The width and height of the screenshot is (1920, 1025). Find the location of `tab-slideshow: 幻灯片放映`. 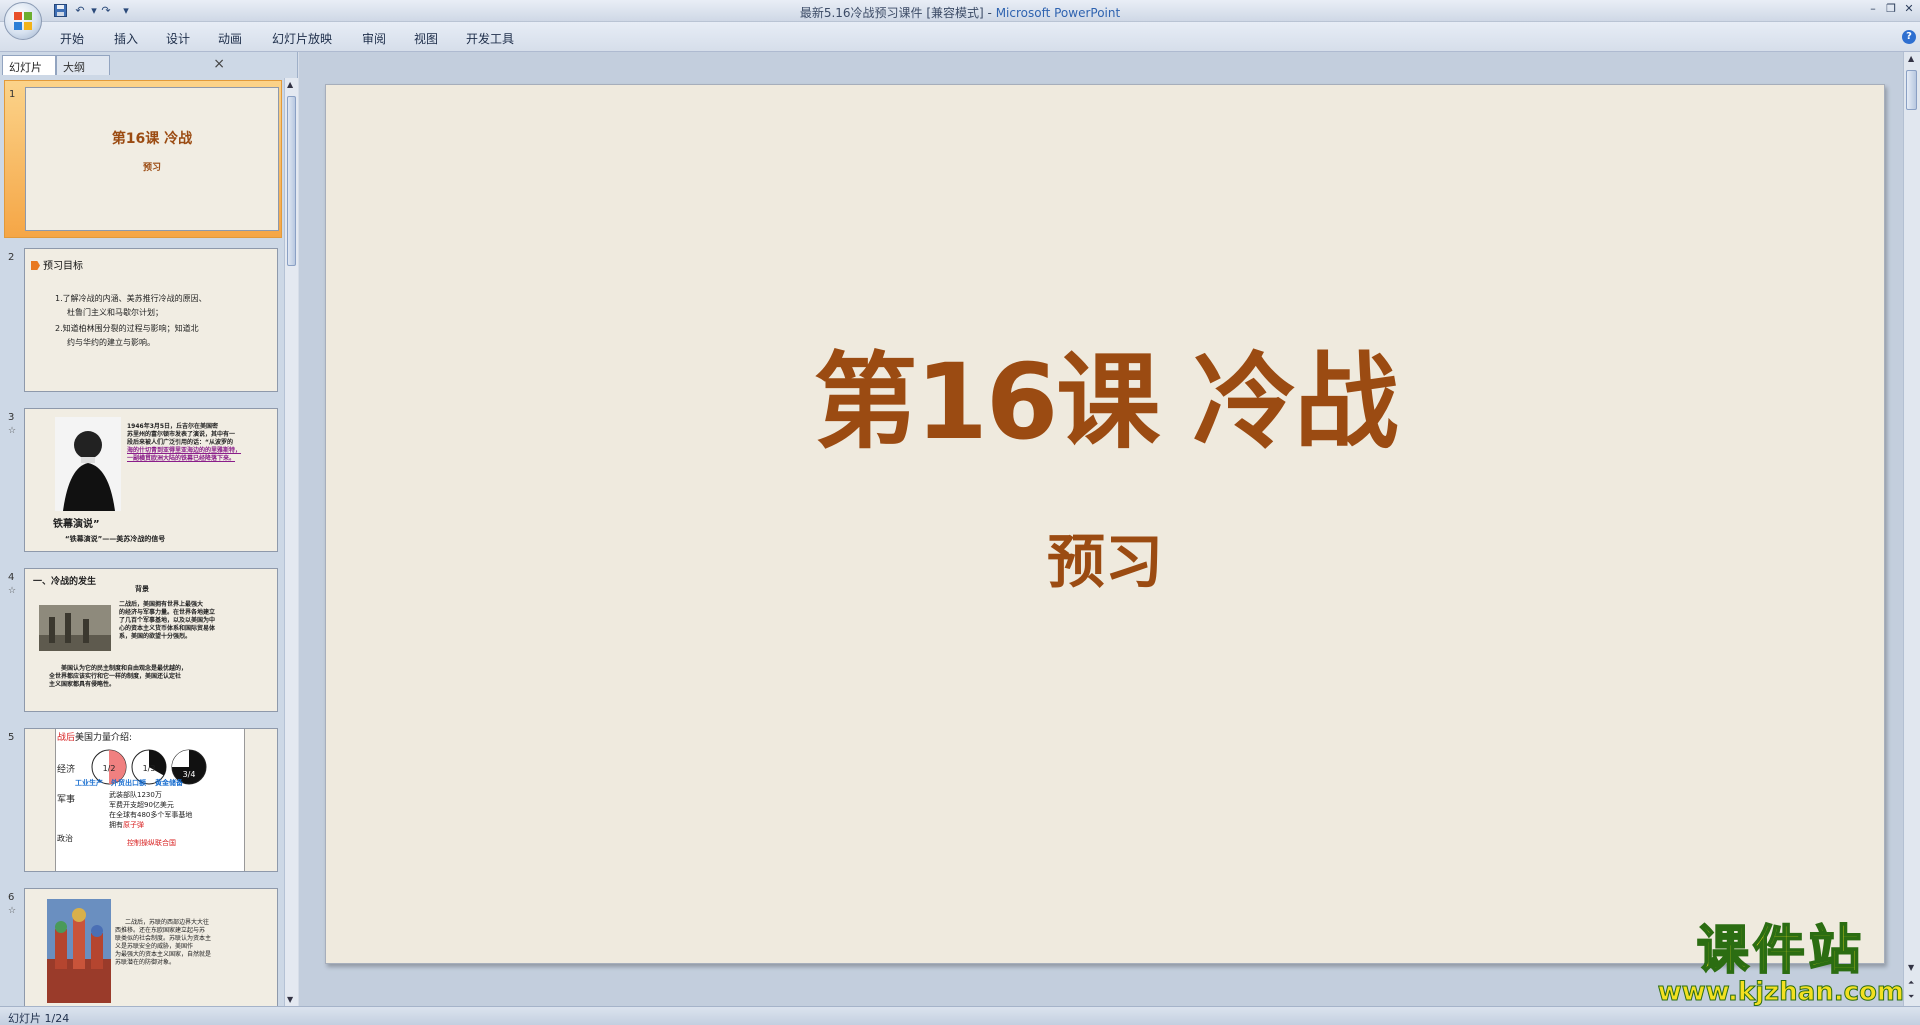

tab-slideshow: 幻灯片放映 is located at coordinates (302, 38).